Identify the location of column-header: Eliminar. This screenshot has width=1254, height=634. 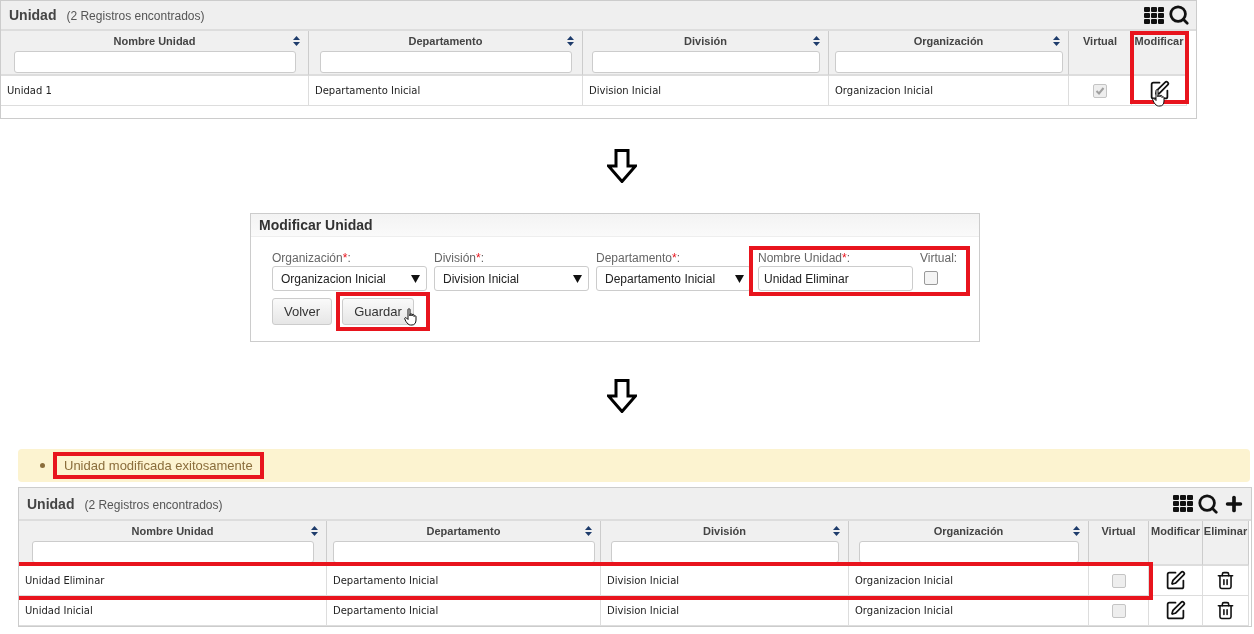
(1226, 543).